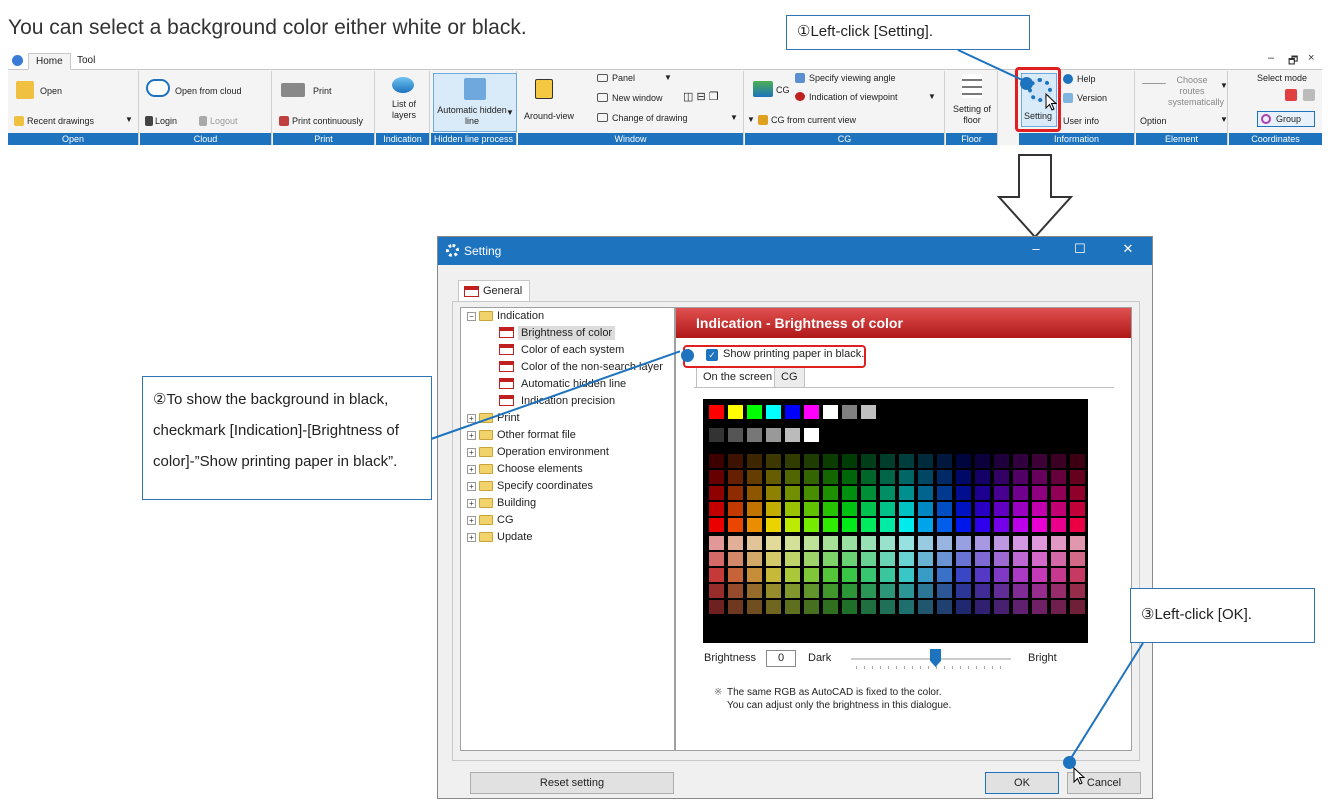 The image size is (1328, 805). Describe the element at coordinates (650, 118) in the screenshot. I see `change-drawing-button: Change of drawing` at that location.